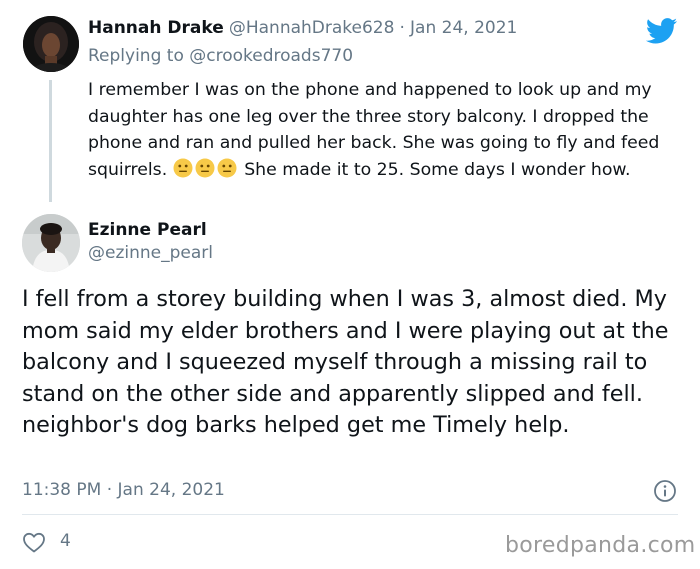 The image size is (700, 569). Describe the element at coordinates (662, 31) in the screenshot. I see `twitter-bird-icon` at that location.